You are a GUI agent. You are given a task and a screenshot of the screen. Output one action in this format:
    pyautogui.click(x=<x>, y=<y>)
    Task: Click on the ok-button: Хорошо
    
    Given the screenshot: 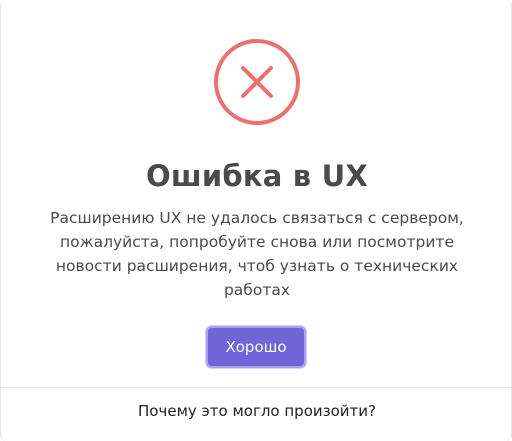 What is the action you would take?
    pyautogui.click(x=256, y=347)
    